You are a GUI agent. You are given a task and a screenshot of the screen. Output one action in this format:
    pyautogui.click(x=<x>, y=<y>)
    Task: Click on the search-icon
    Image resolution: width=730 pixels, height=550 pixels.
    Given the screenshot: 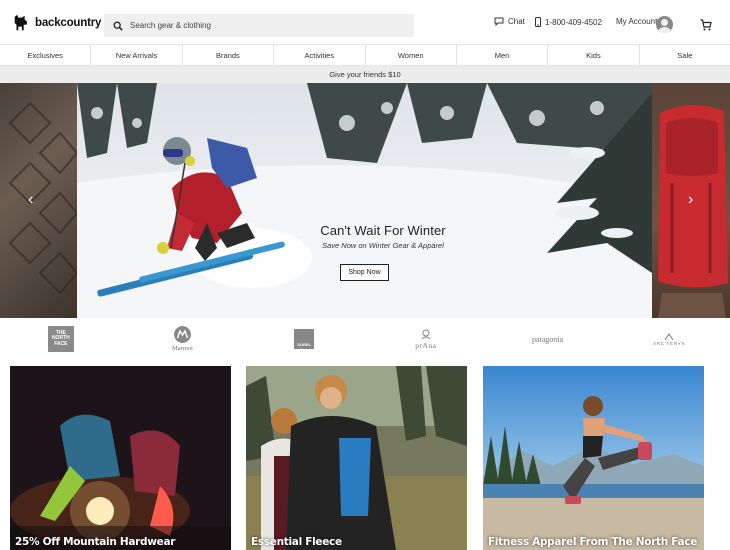 What is the action you would take?
    pyautogui.click(x=118, y=26)
    